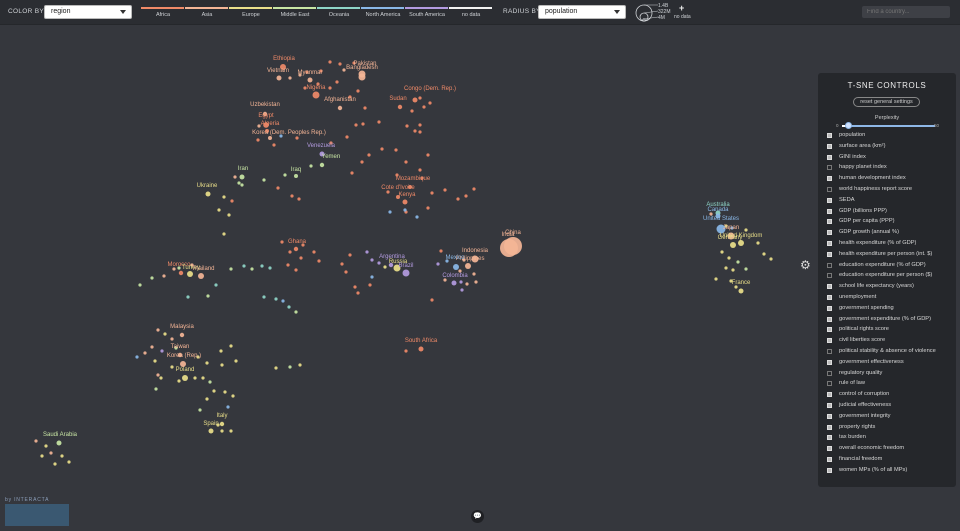  What do you see at coordinates (890, 330) in the screenshot?
I see `feature-checkbox-row: political rights score` at bounding box center [890, 330].